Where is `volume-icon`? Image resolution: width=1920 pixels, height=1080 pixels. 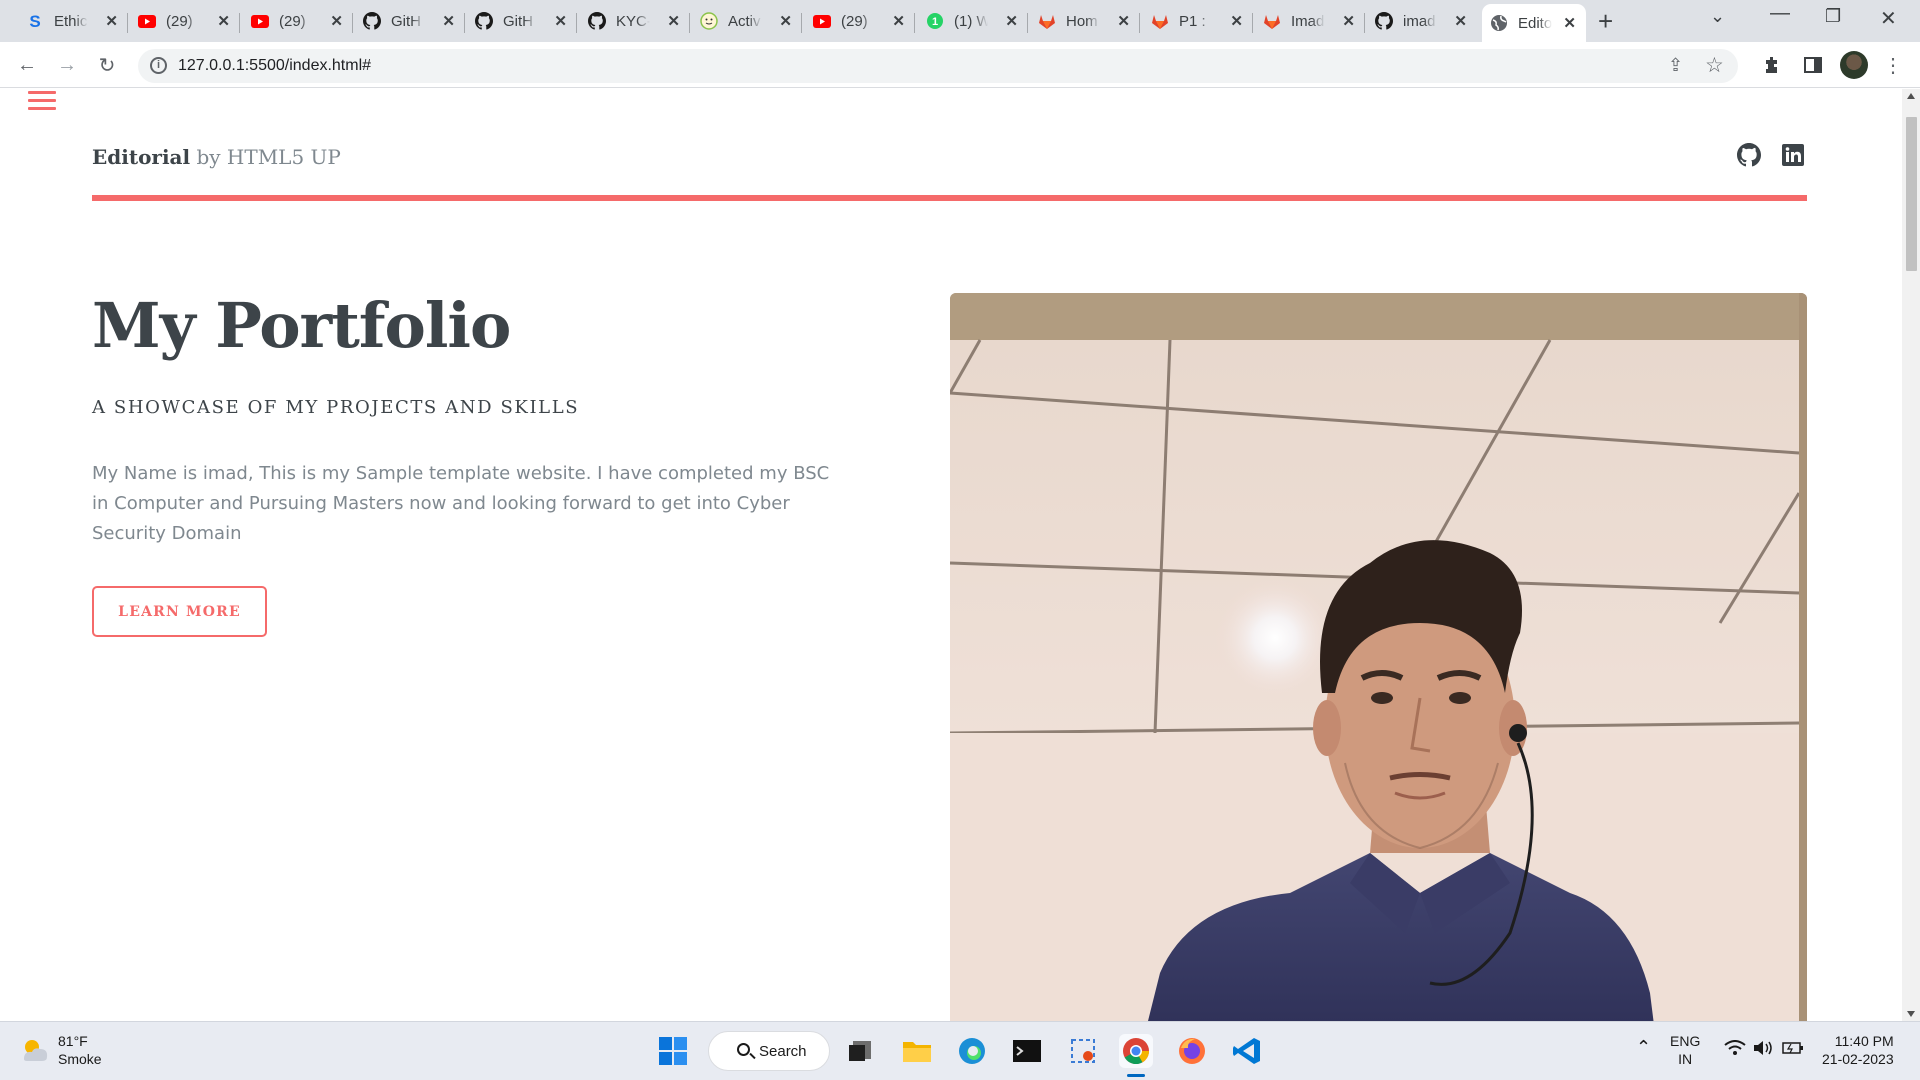 volume-icon is located at coordinates (1763, 1050).